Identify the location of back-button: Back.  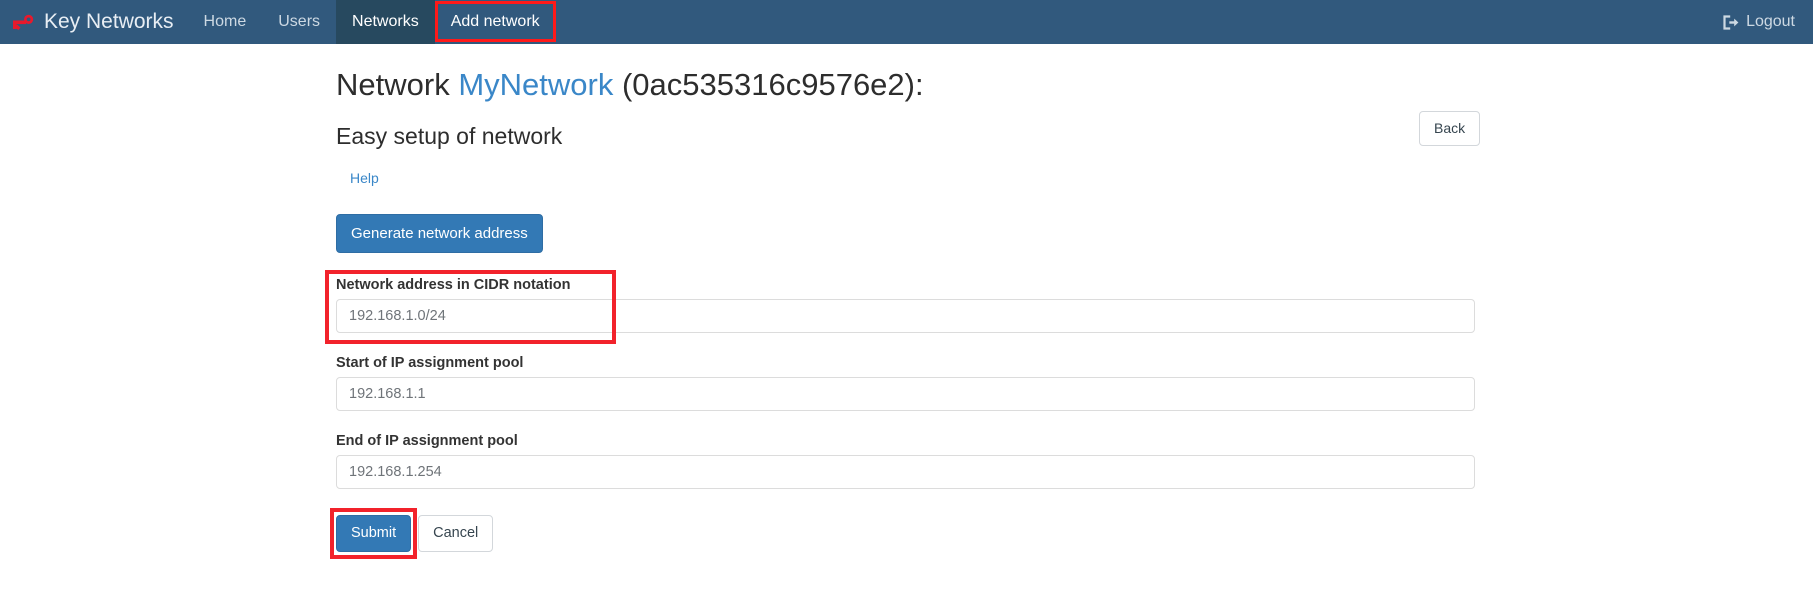
(1450, 128).